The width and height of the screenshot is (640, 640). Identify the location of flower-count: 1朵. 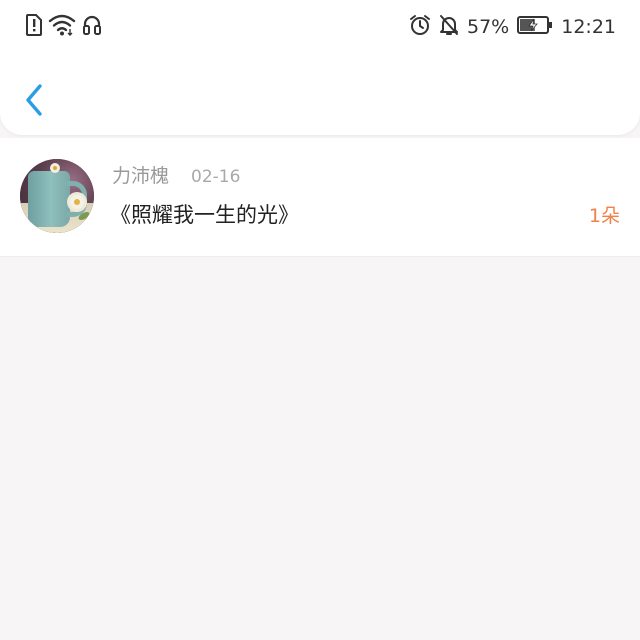
(604, 216).